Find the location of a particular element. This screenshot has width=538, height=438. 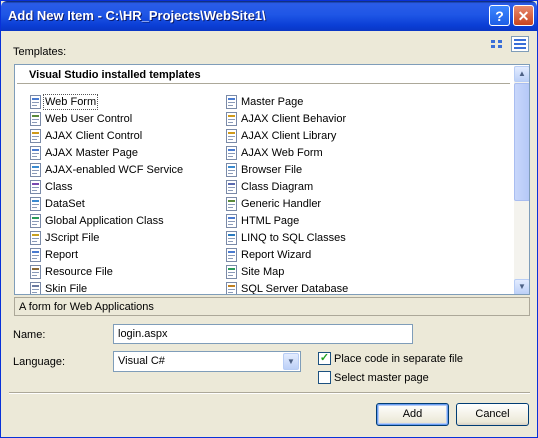

template-description: A form for Web Applications is located at coordinates (86, 307).